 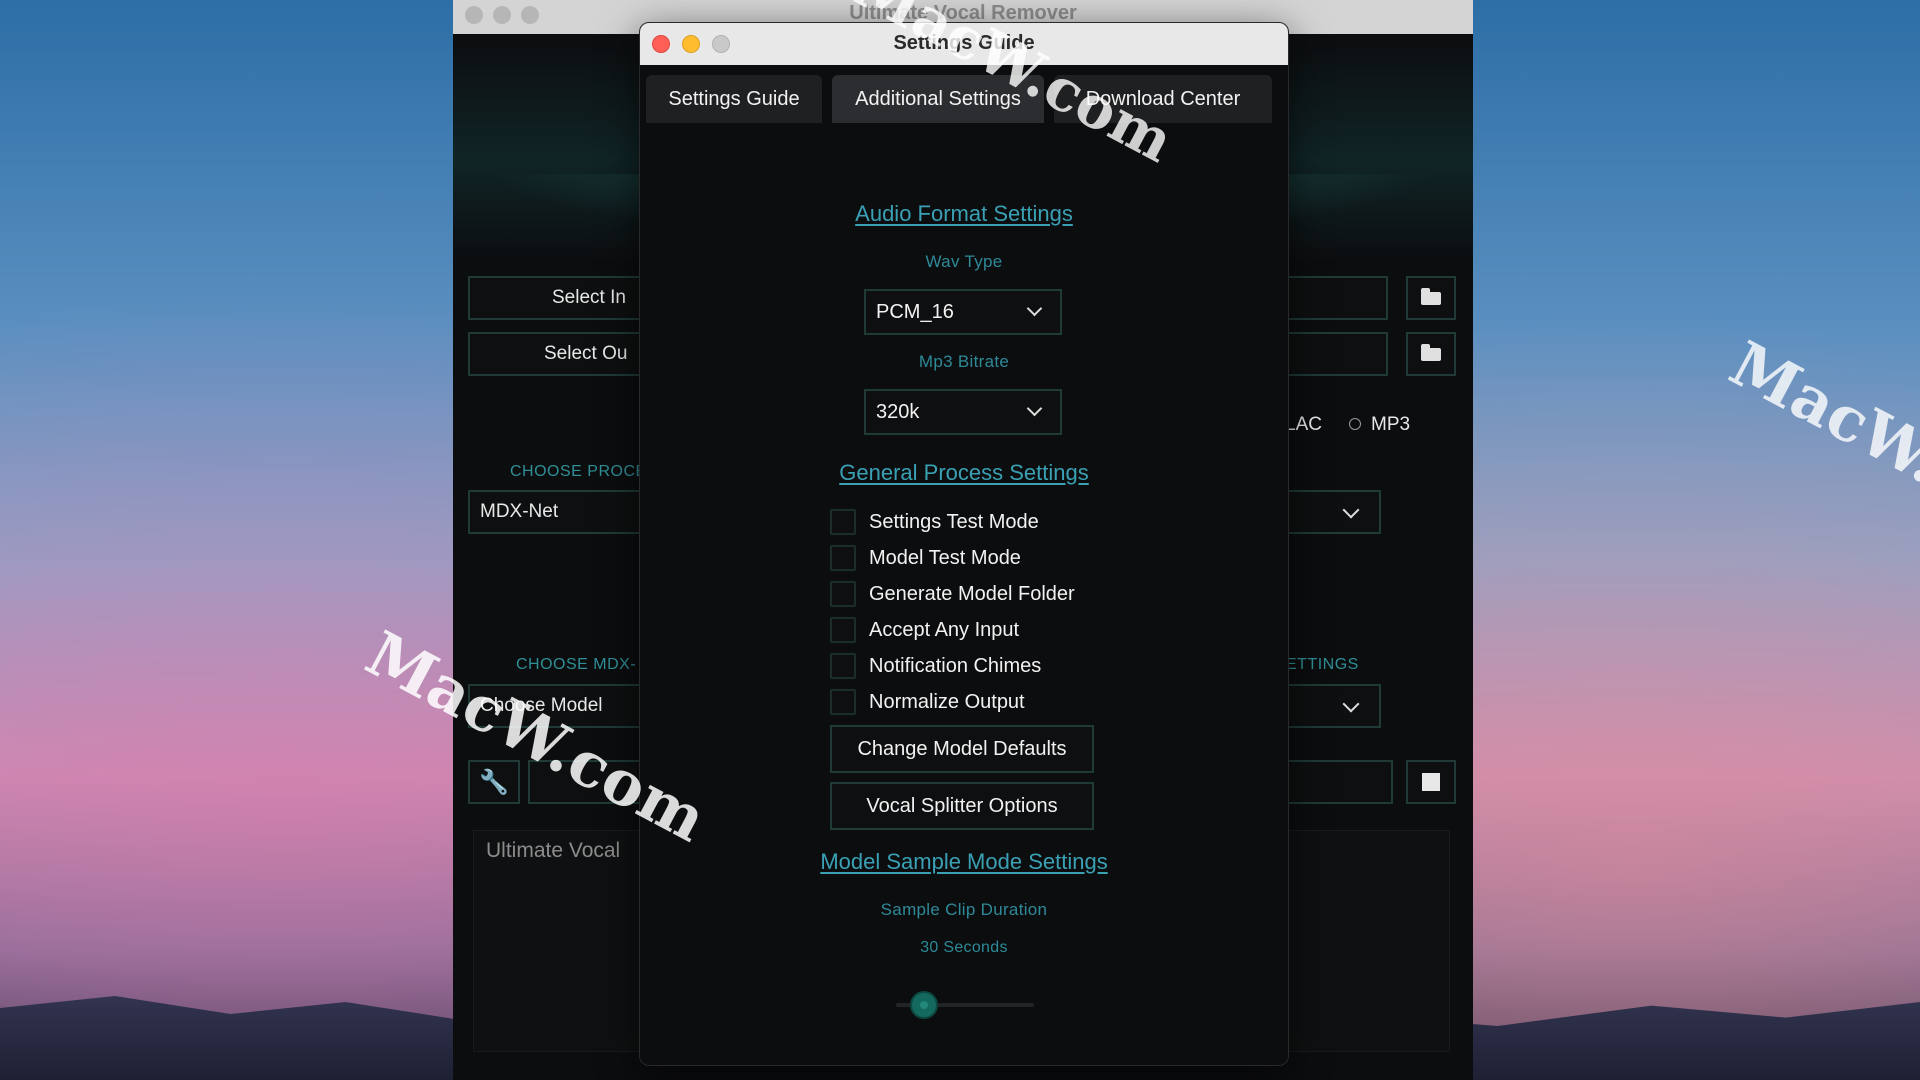 What do you see at coordinates (578, 471) in the screenshot?
I see `choose-process-label: CHOOSE PROCE` at bounding box center [578, 471].